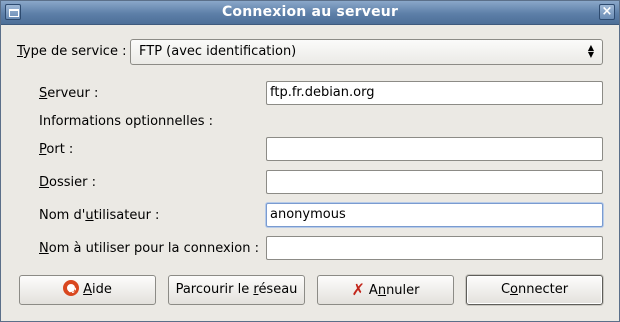 The image size is (620, 322). What do you see at coordinates (434, 93) in the screenshot?
I see `server-input: ftp.fr.debian.org` at bounding box center [434, 93].